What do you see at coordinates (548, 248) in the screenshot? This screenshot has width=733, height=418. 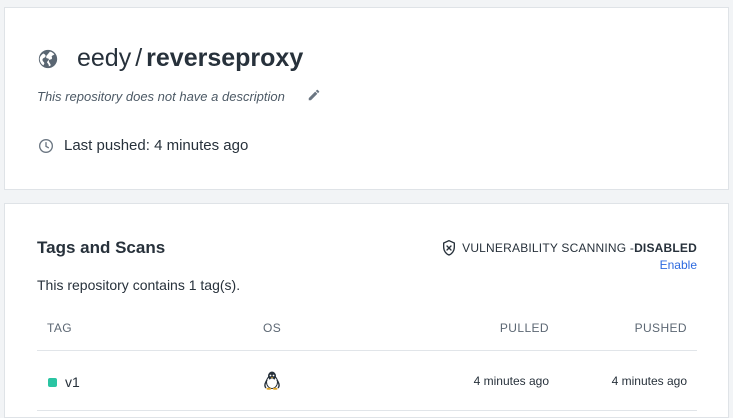 I see `vuln-label: VULNERABILITY SCANNING -` at bounding box center [548, 248].